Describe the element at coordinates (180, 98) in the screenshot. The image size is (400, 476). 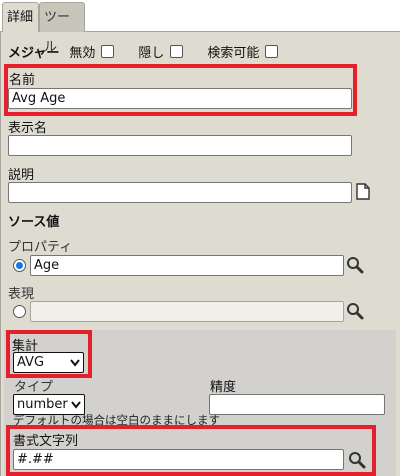
I see `name-input: Avg Age` at that location.